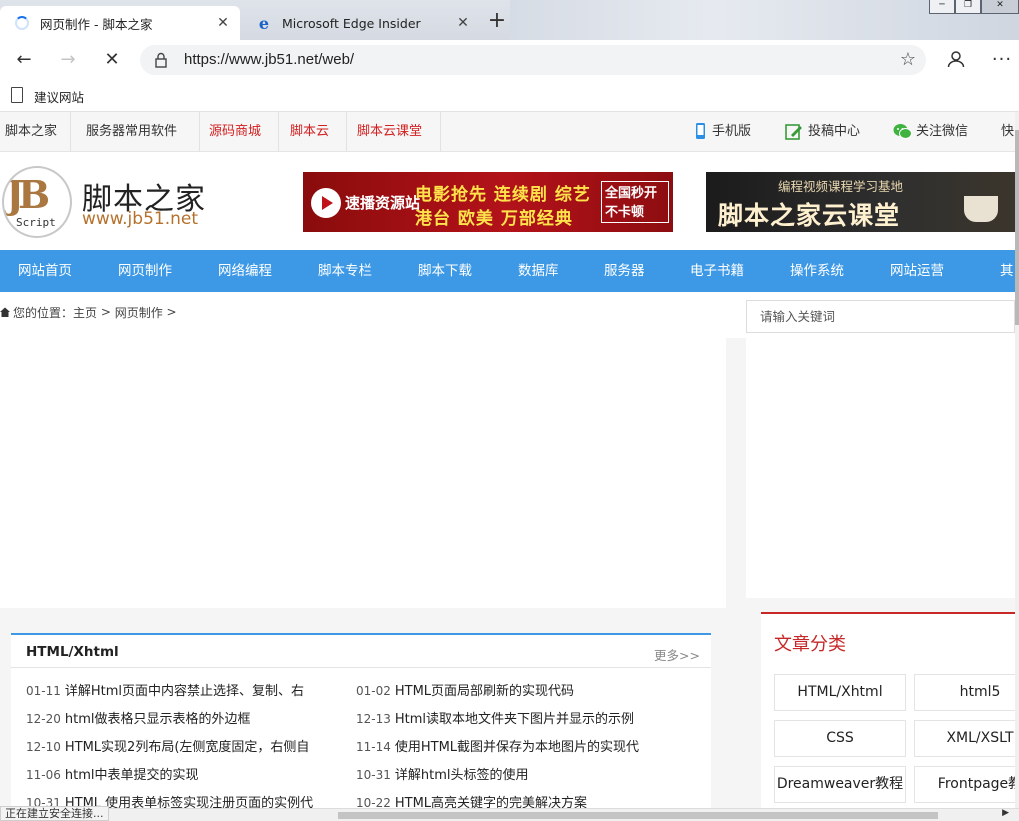 The height and width of the screenshot is (821, 1019). What do you see at coordinates (158, 719) in the screenshot?
I see `article-title: html做表格只显示表格的外边框` at bounding box center [158, 719].